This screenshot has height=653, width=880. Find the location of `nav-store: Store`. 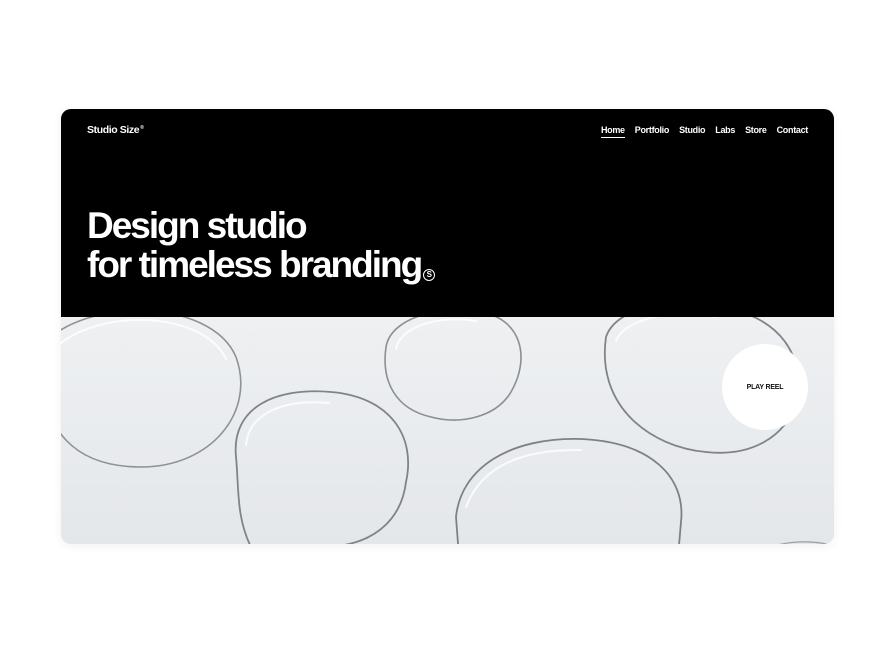

nav-store: Store is located at coordinates (756, 131).